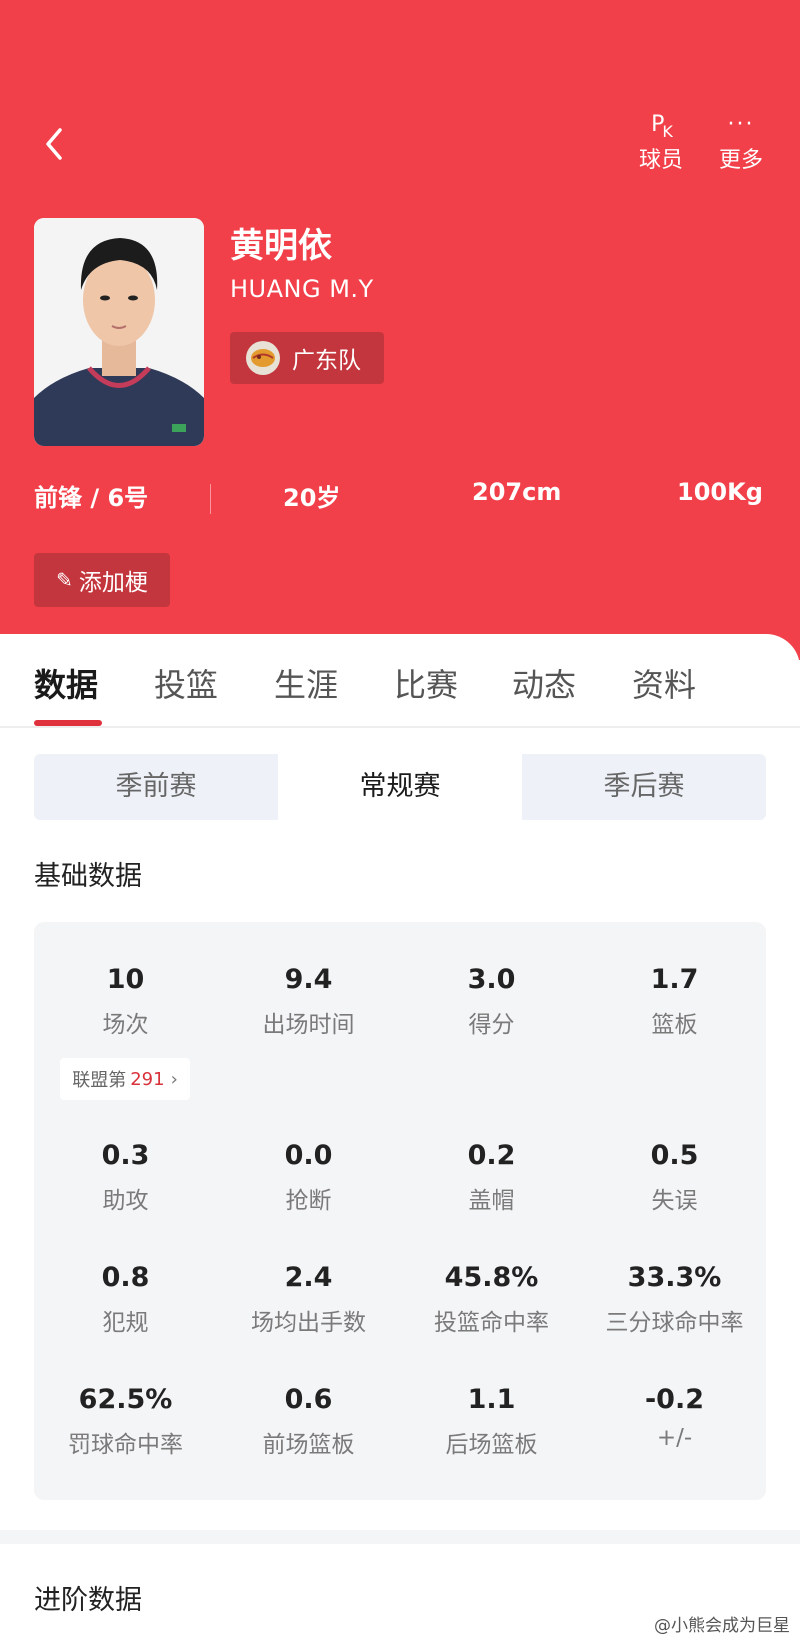 The width and height of the screenshot is (800, 1650). Describe the element at coordinates (491, 1001) in the screenshot. I see `stat-cell: 3.0 得分` at that location.